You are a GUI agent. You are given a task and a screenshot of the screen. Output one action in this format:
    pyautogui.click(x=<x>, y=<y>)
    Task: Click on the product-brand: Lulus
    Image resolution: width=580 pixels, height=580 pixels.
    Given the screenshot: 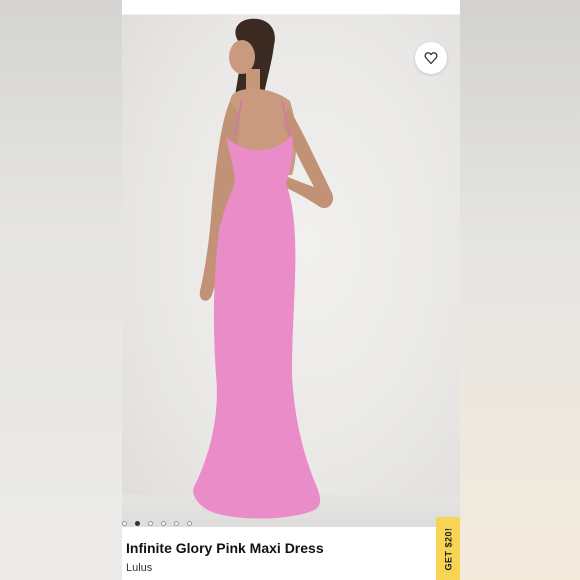 What is the action you would take?
    pyautogui.click(x=139, y=568)
    